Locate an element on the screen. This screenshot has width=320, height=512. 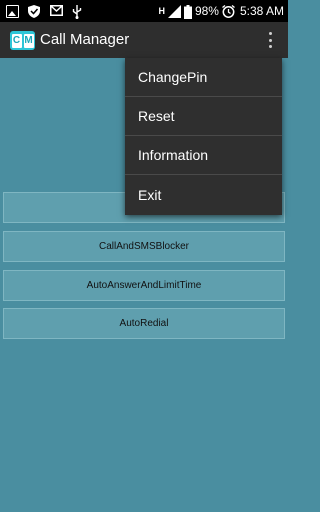
picture-icon is located at coordinates (12, 11).